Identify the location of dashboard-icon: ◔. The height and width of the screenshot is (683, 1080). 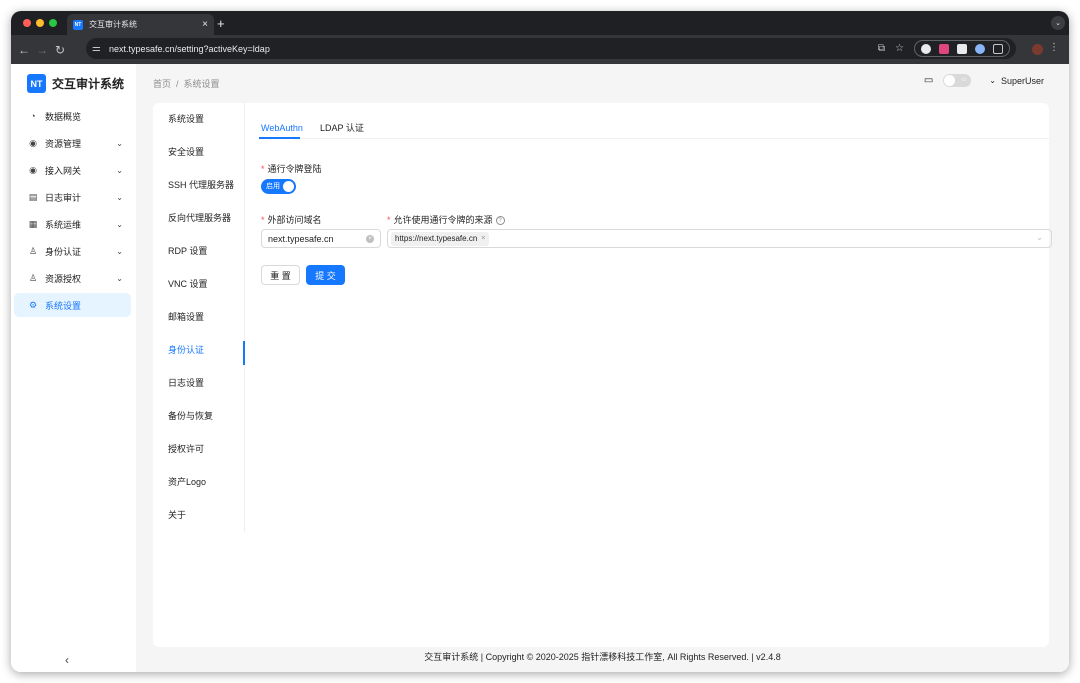
(33, 116).